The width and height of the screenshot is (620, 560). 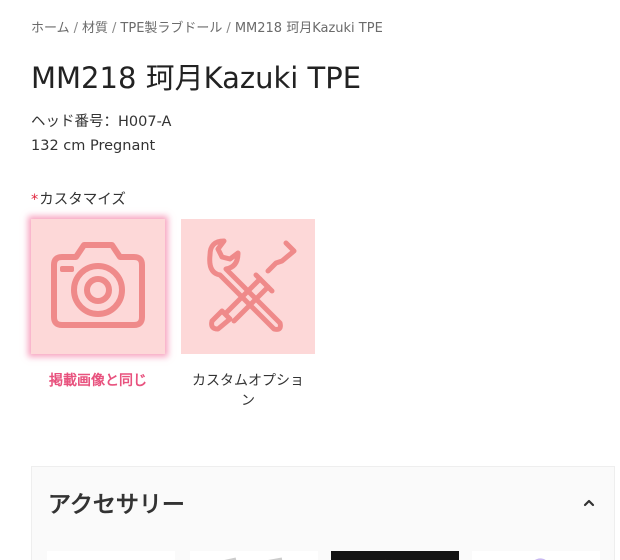 What do you see at coordinates (93, 146) in the screenshot?
I see `product-size: 132 cm Pregnant` at bounding box center [93, 146].